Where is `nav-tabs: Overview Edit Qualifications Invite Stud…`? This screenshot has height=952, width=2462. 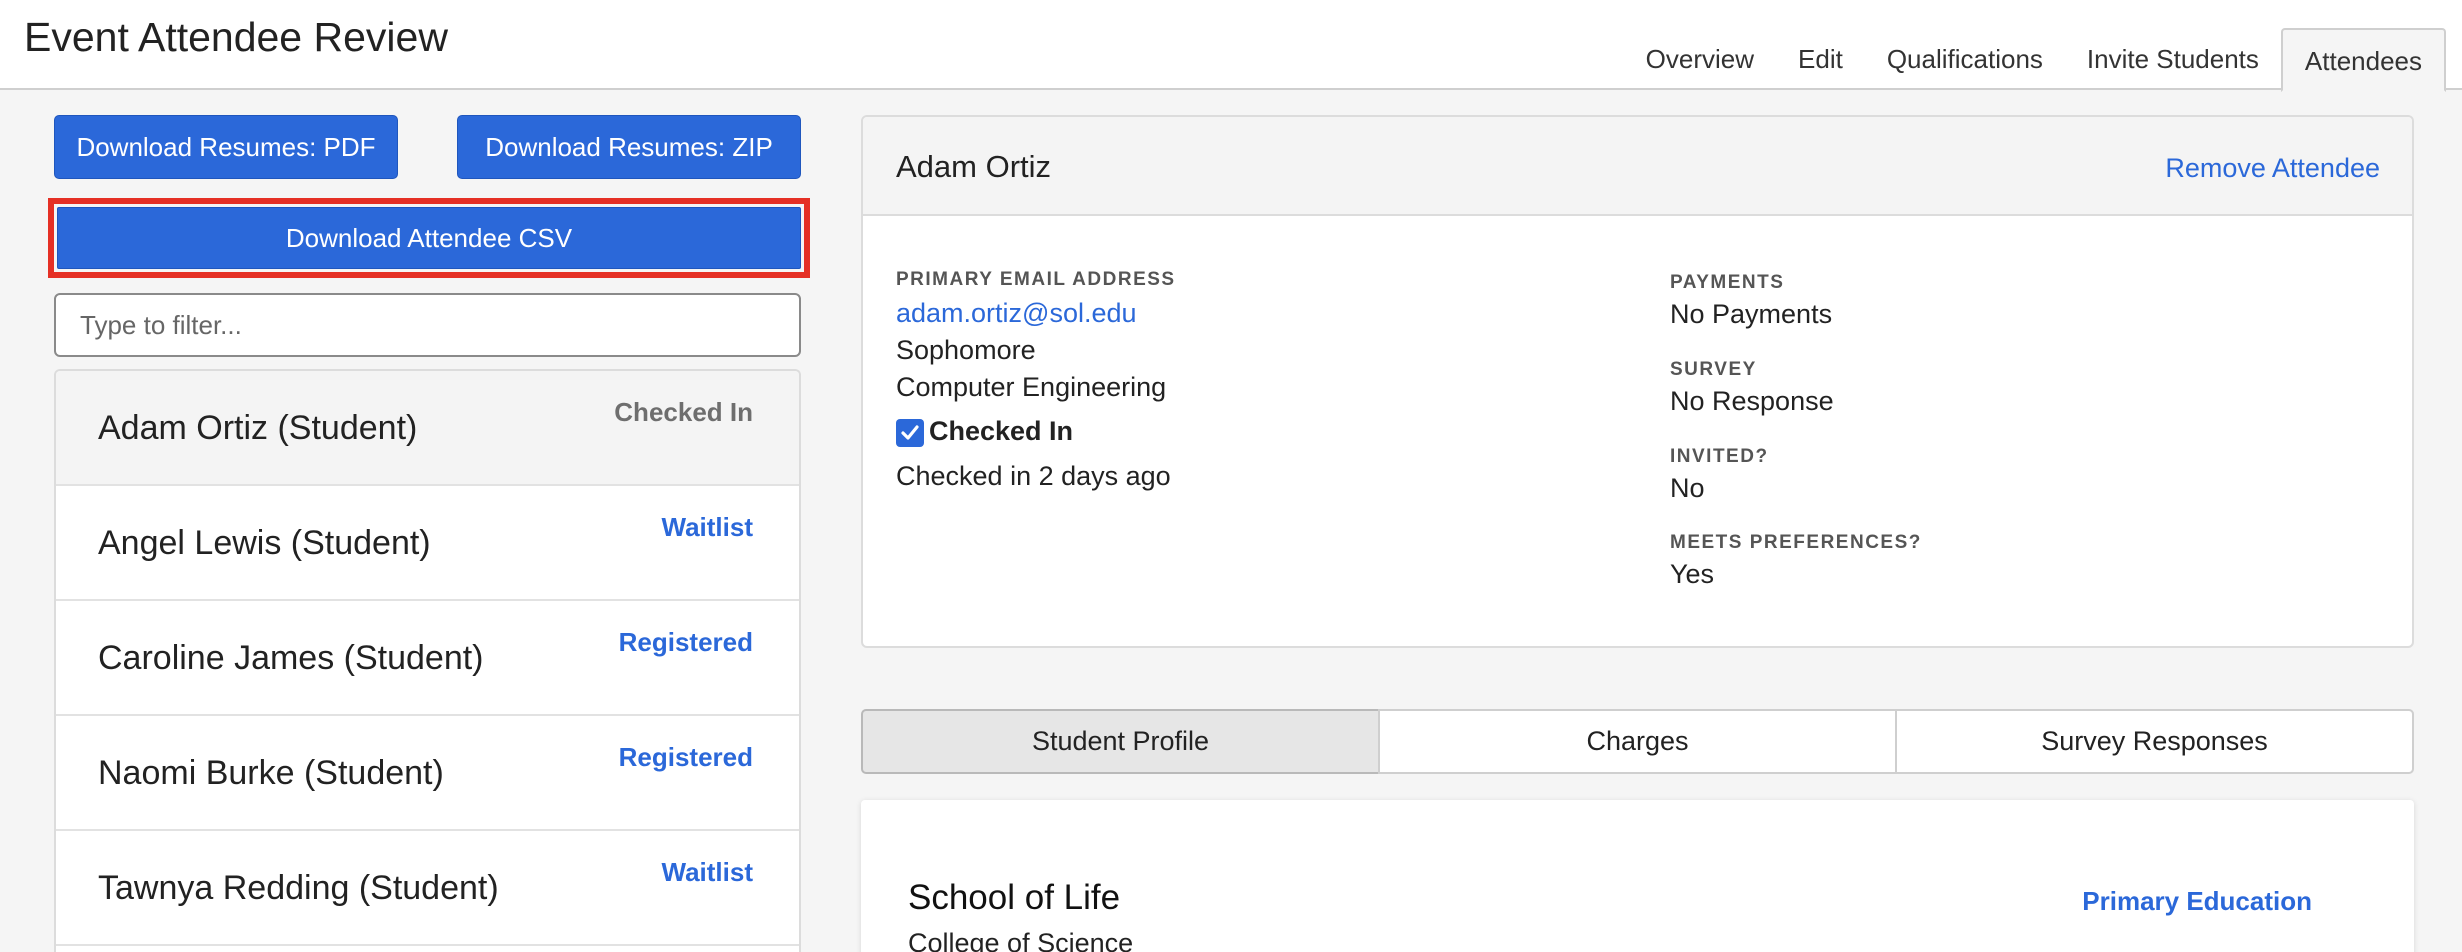 nav-tabs: Overview Edit Qualifications Invite Stud… is located at coordinates (2035, 60).